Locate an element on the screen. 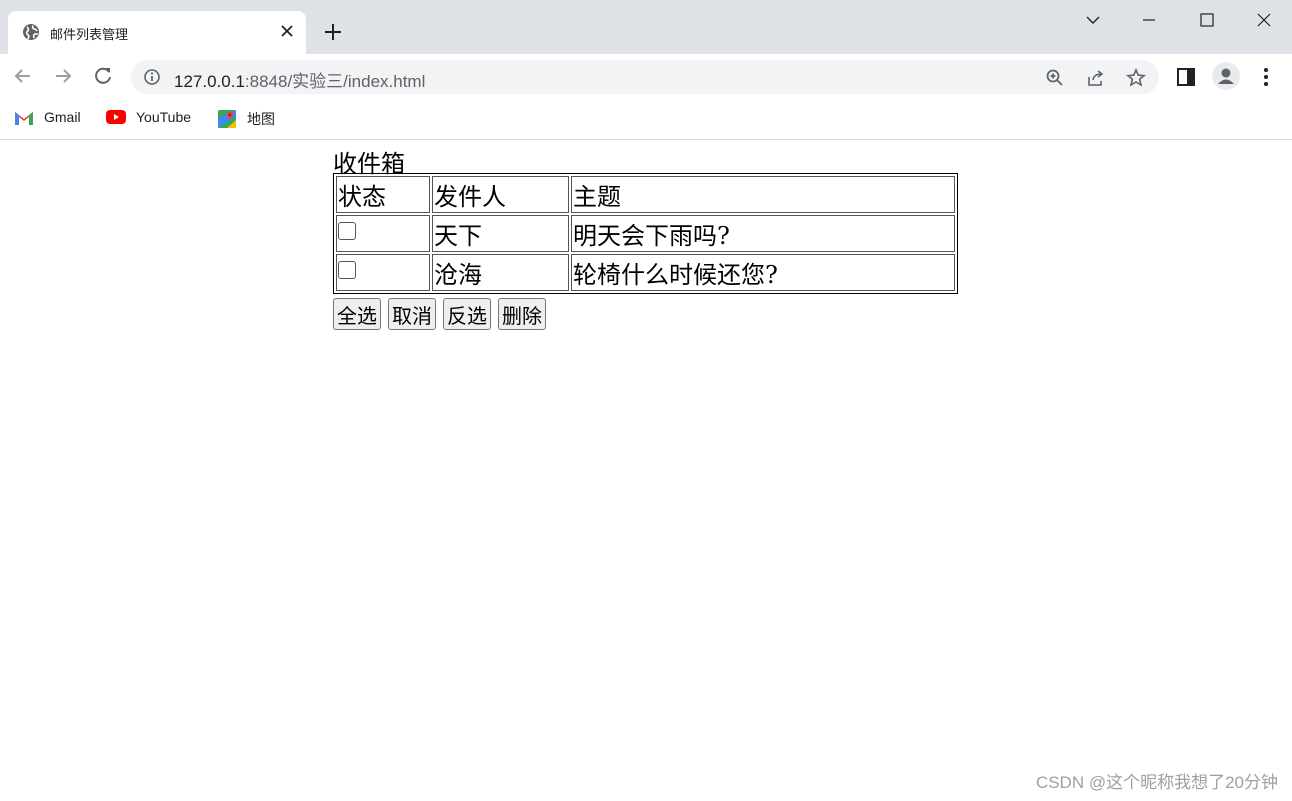 This screenshot has height=801, width=1292. chevron-down-icon is located at coordinates (1093, 20).